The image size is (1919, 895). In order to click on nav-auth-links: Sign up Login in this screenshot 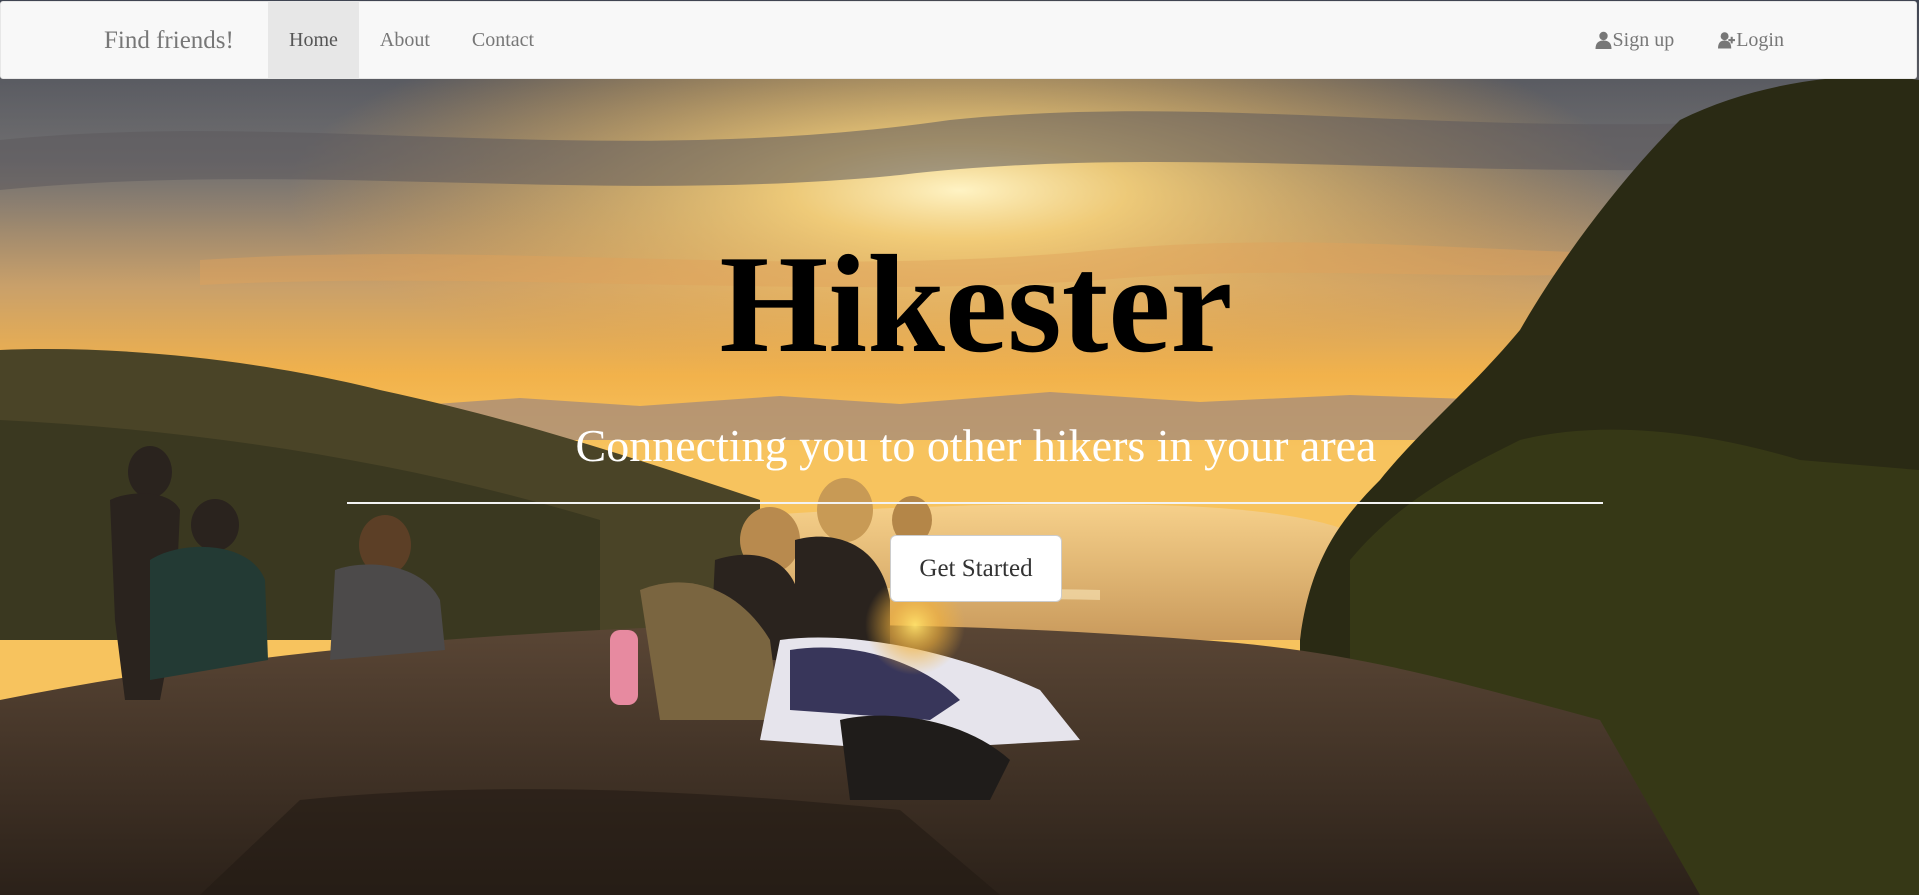, I will do `click(1689, 40)`.